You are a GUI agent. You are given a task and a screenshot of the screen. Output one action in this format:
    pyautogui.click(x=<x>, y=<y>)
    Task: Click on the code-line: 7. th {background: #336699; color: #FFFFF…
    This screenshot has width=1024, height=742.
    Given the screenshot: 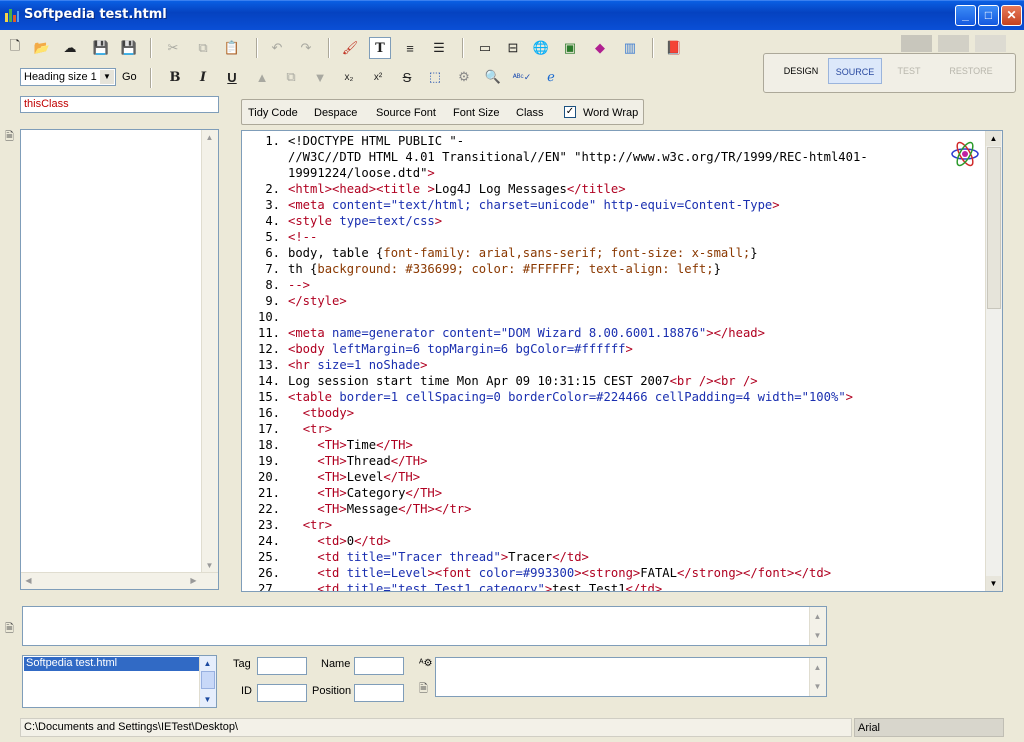 What is the action you would take?
    pyautogui.click(x=558, y=269)
    